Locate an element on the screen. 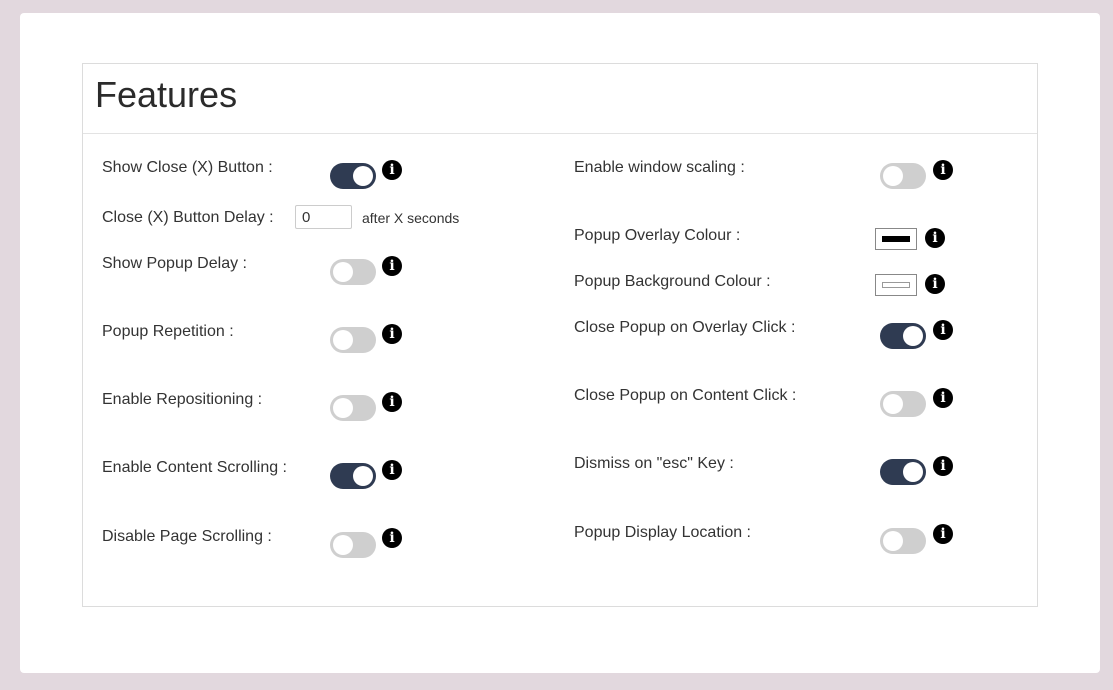  popup-repetition-label: Popup Repetition : is located at coordinates (168, 331).